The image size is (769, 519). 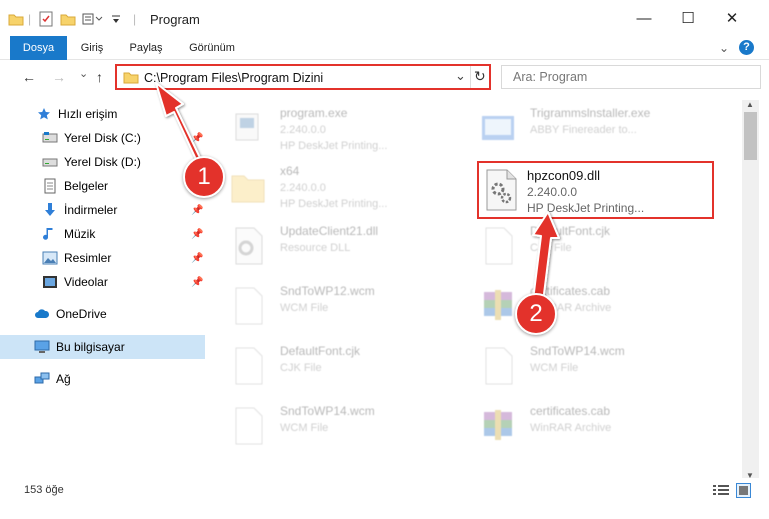 I want to click on file-item: UpdateClient21.dll Resource DLL, so click(x=335, y=246).